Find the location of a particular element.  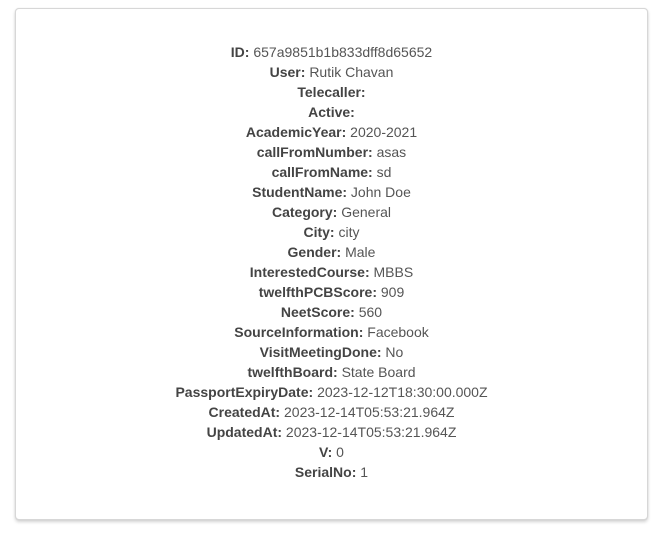

field-value: 2023-12-12T18:30:00.000Z is located at coordinates (402, 392).